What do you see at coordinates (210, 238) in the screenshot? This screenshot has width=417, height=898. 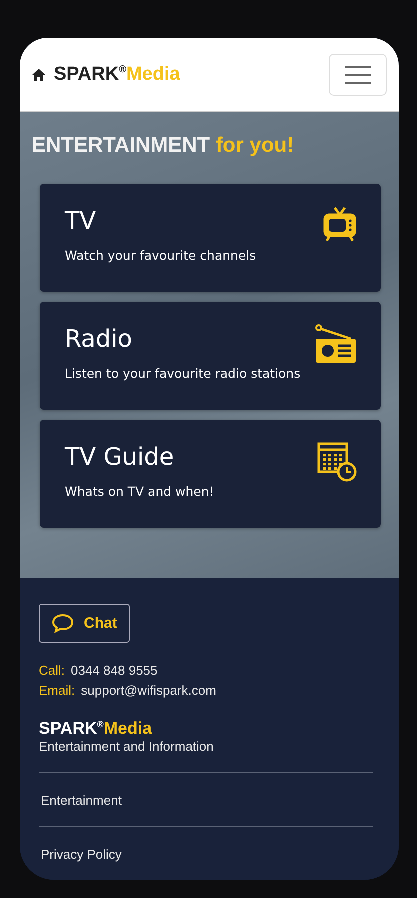 I see `media-card: TV Watch your favourite channels` at bounding box center [210, 238].